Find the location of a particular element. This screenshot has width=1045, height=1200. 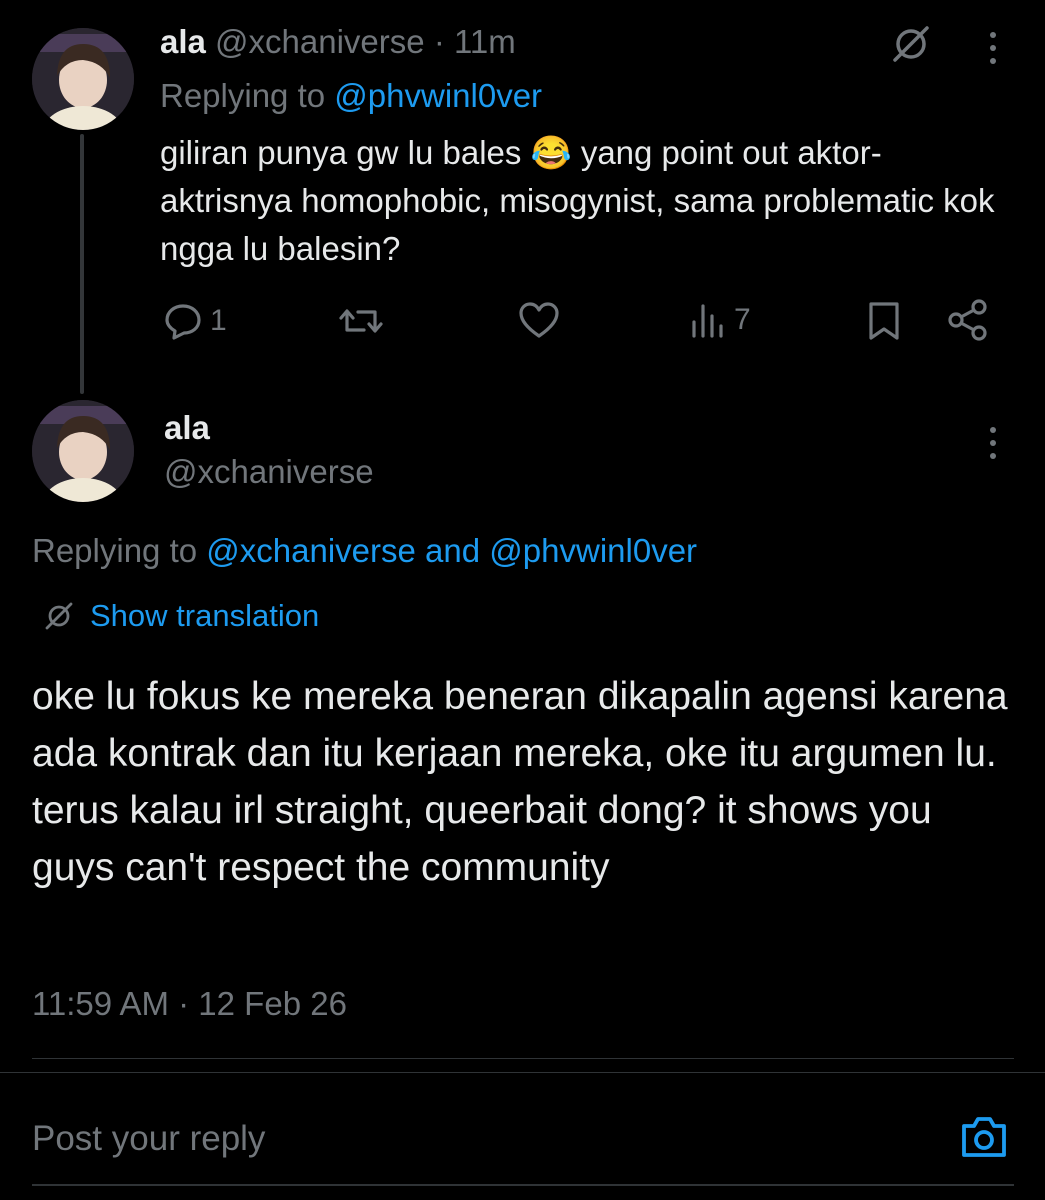

tweet1-text-part1: giliran punya gw lu bales is located at coordinates (341, 152).